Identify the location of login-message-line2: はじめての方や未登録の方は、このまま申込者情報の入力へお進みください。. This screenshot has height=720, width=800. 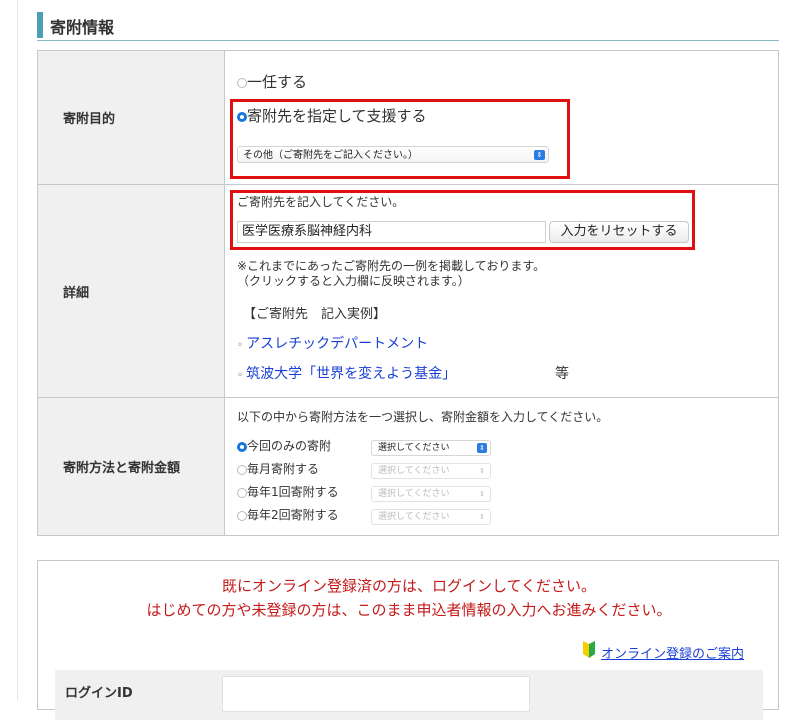
(409, 610).